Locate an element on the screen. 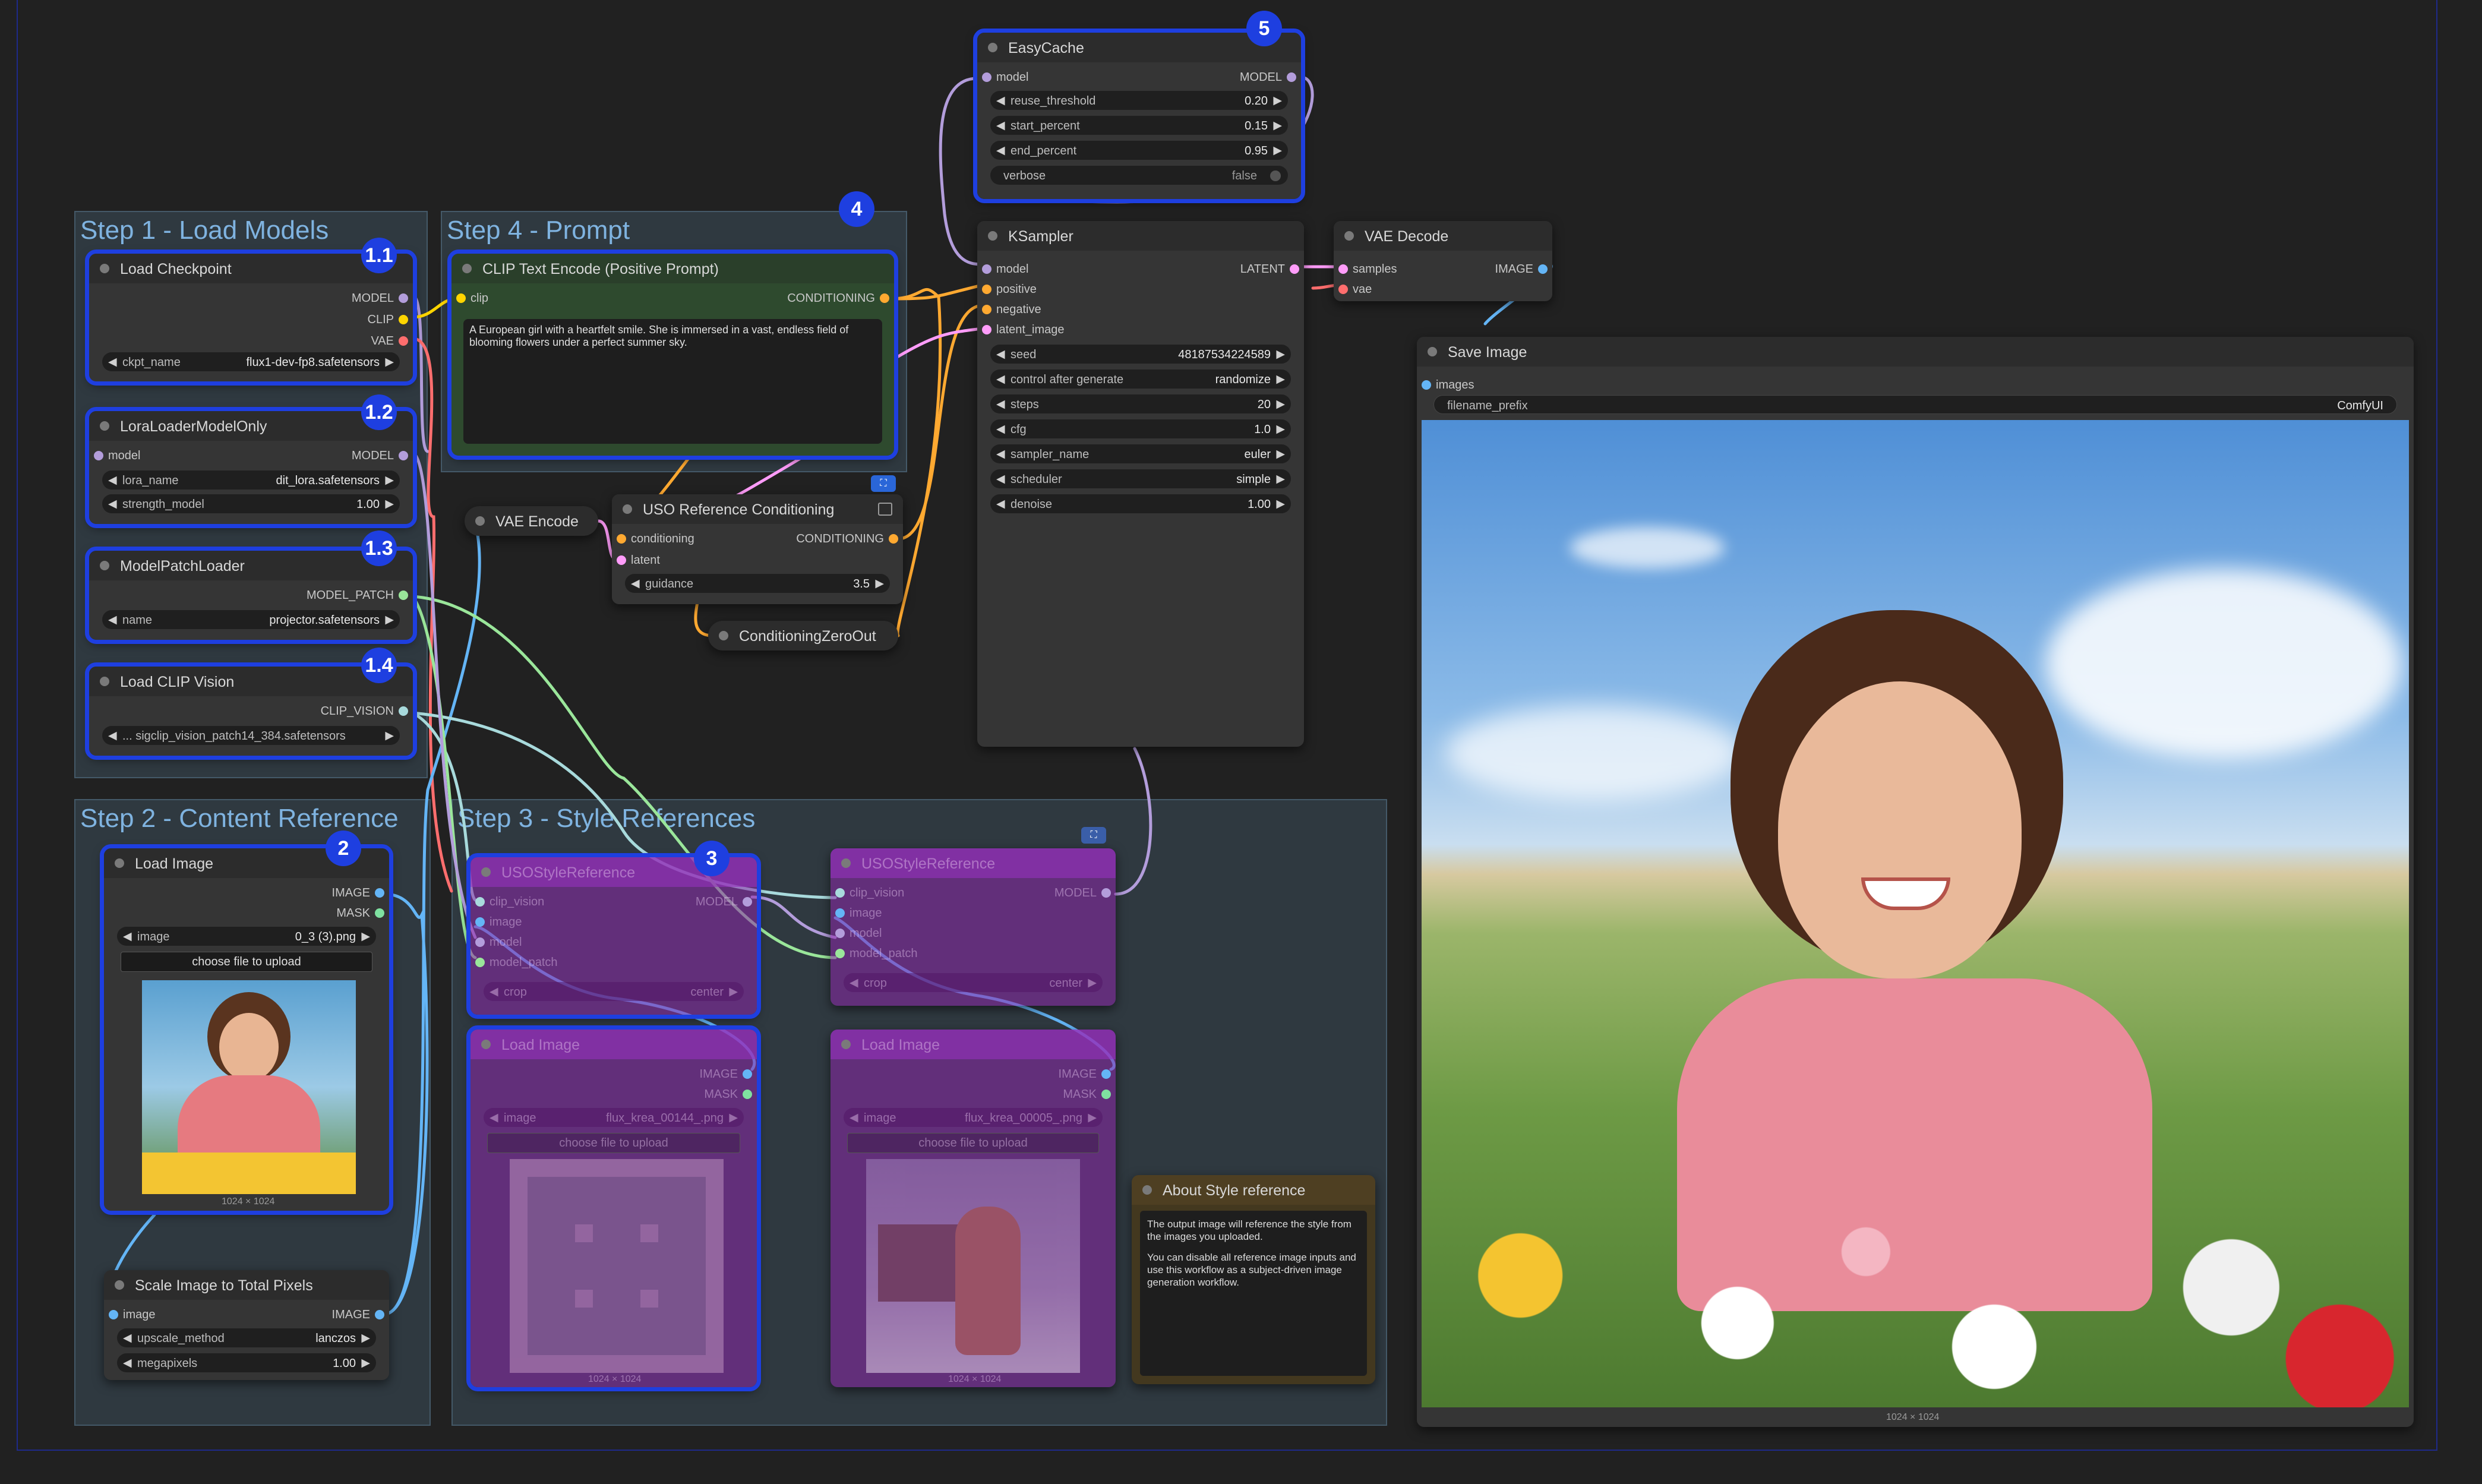  node-header: Scale Image to Total Pixels is located at coordinates (246, 1285).